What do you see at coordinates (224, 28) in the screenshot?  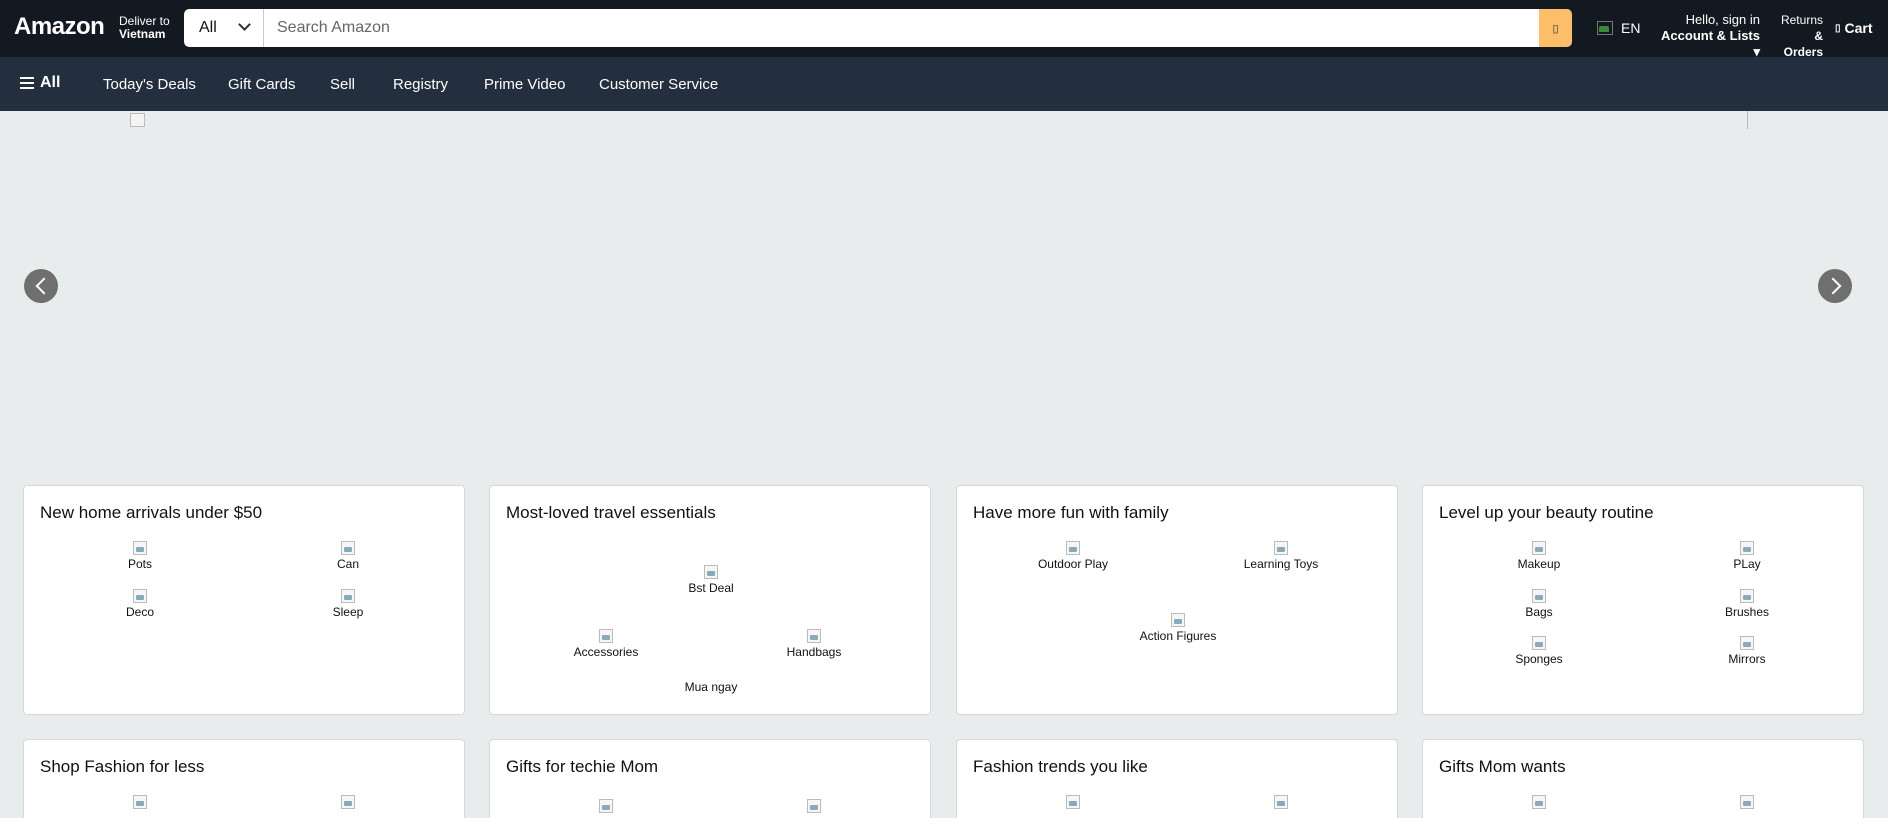 I see `search-category-select: All` at bounding box center [224, 28].